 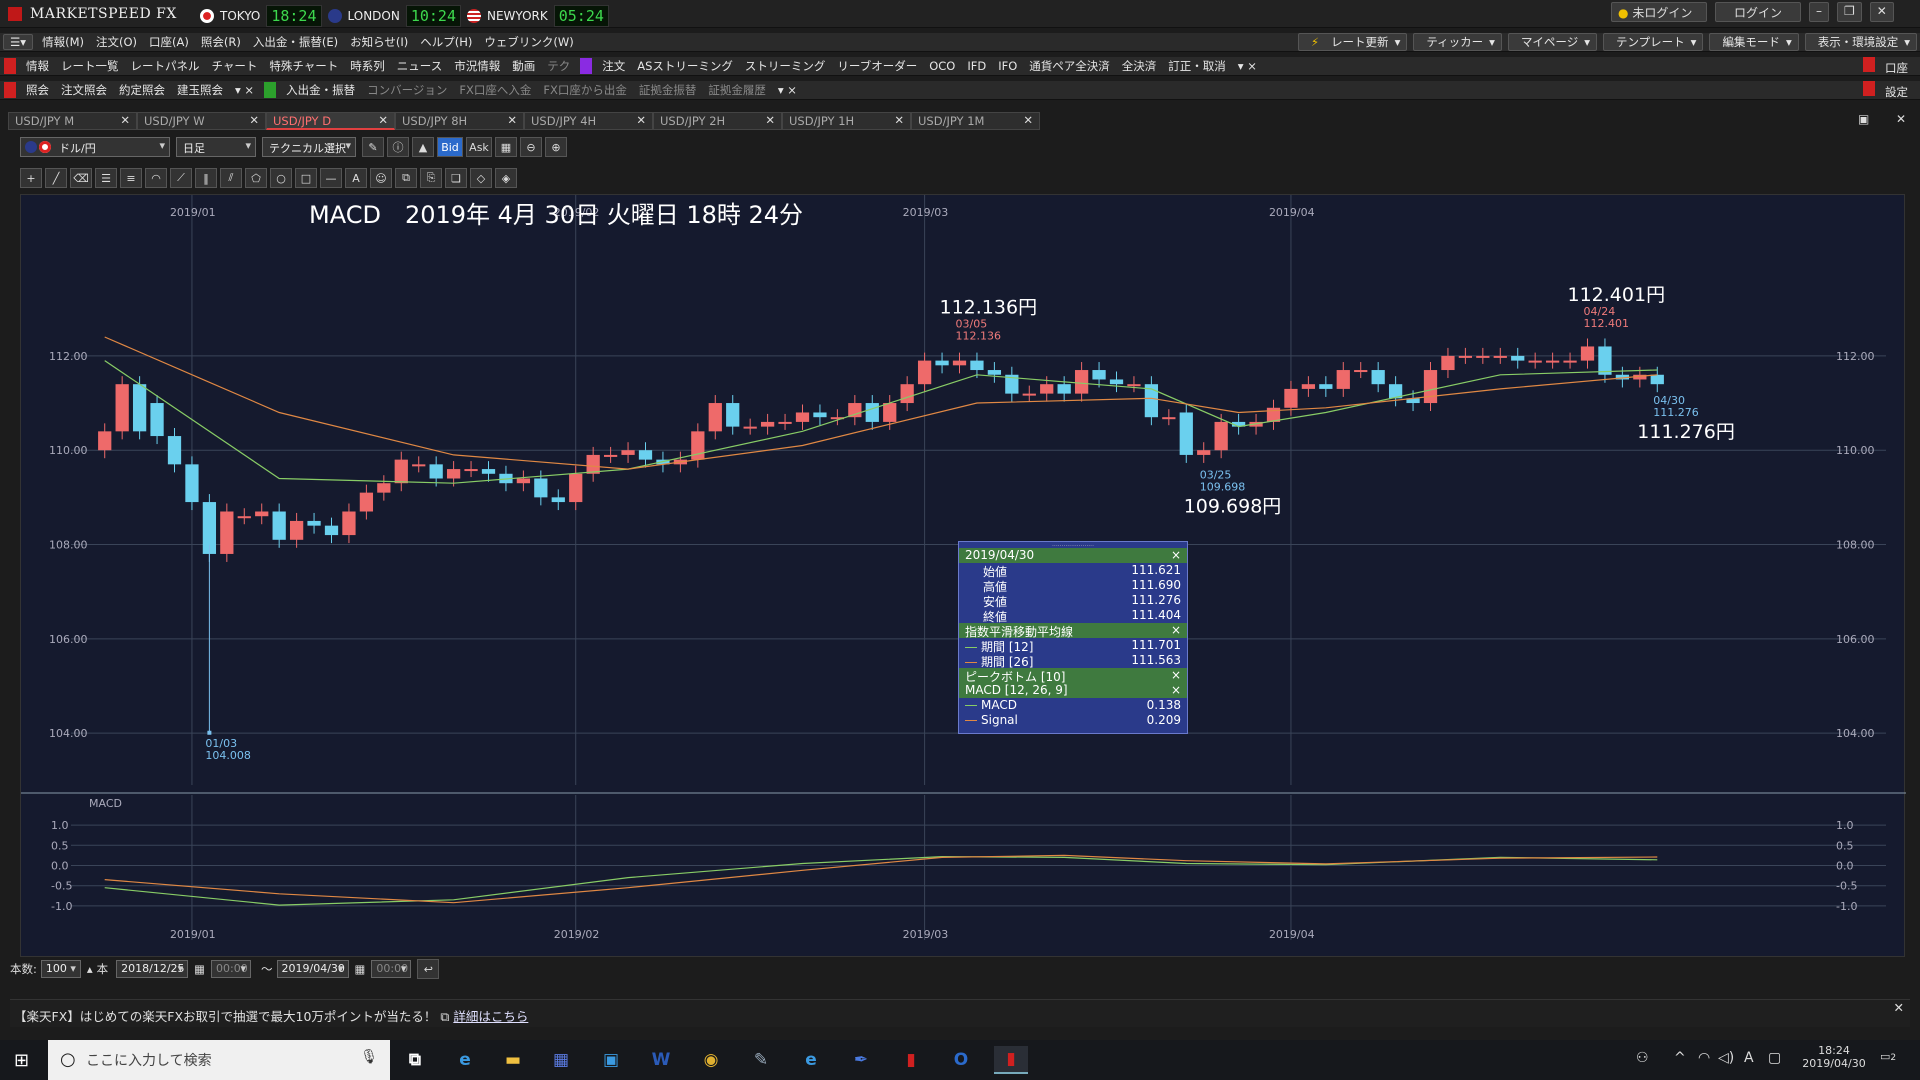 What do you see at coordinates (1552, 42) in the screenshot?
I see `mypage-button: マイページ ▾` at bounding box center [1552, 42].